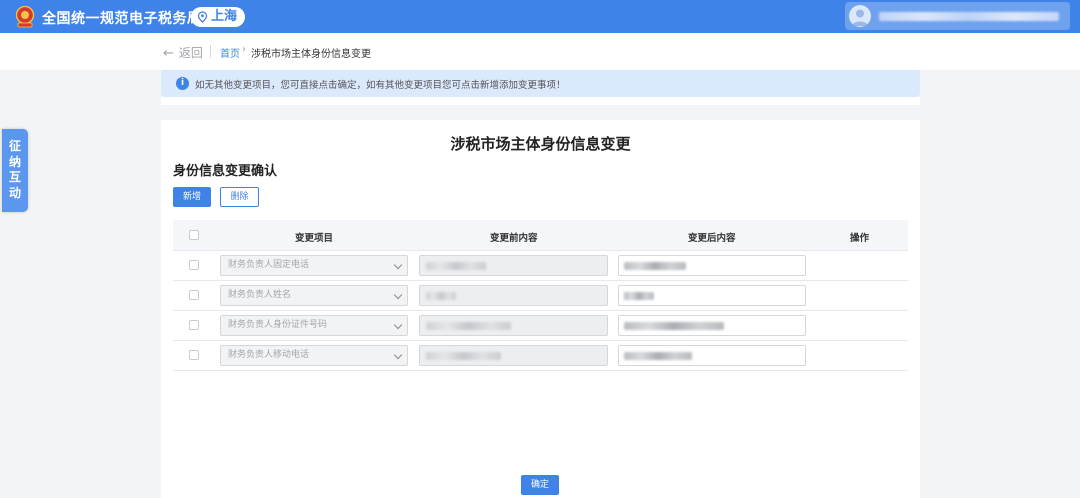  I want to click on info-icon: i, so click(182, 83).